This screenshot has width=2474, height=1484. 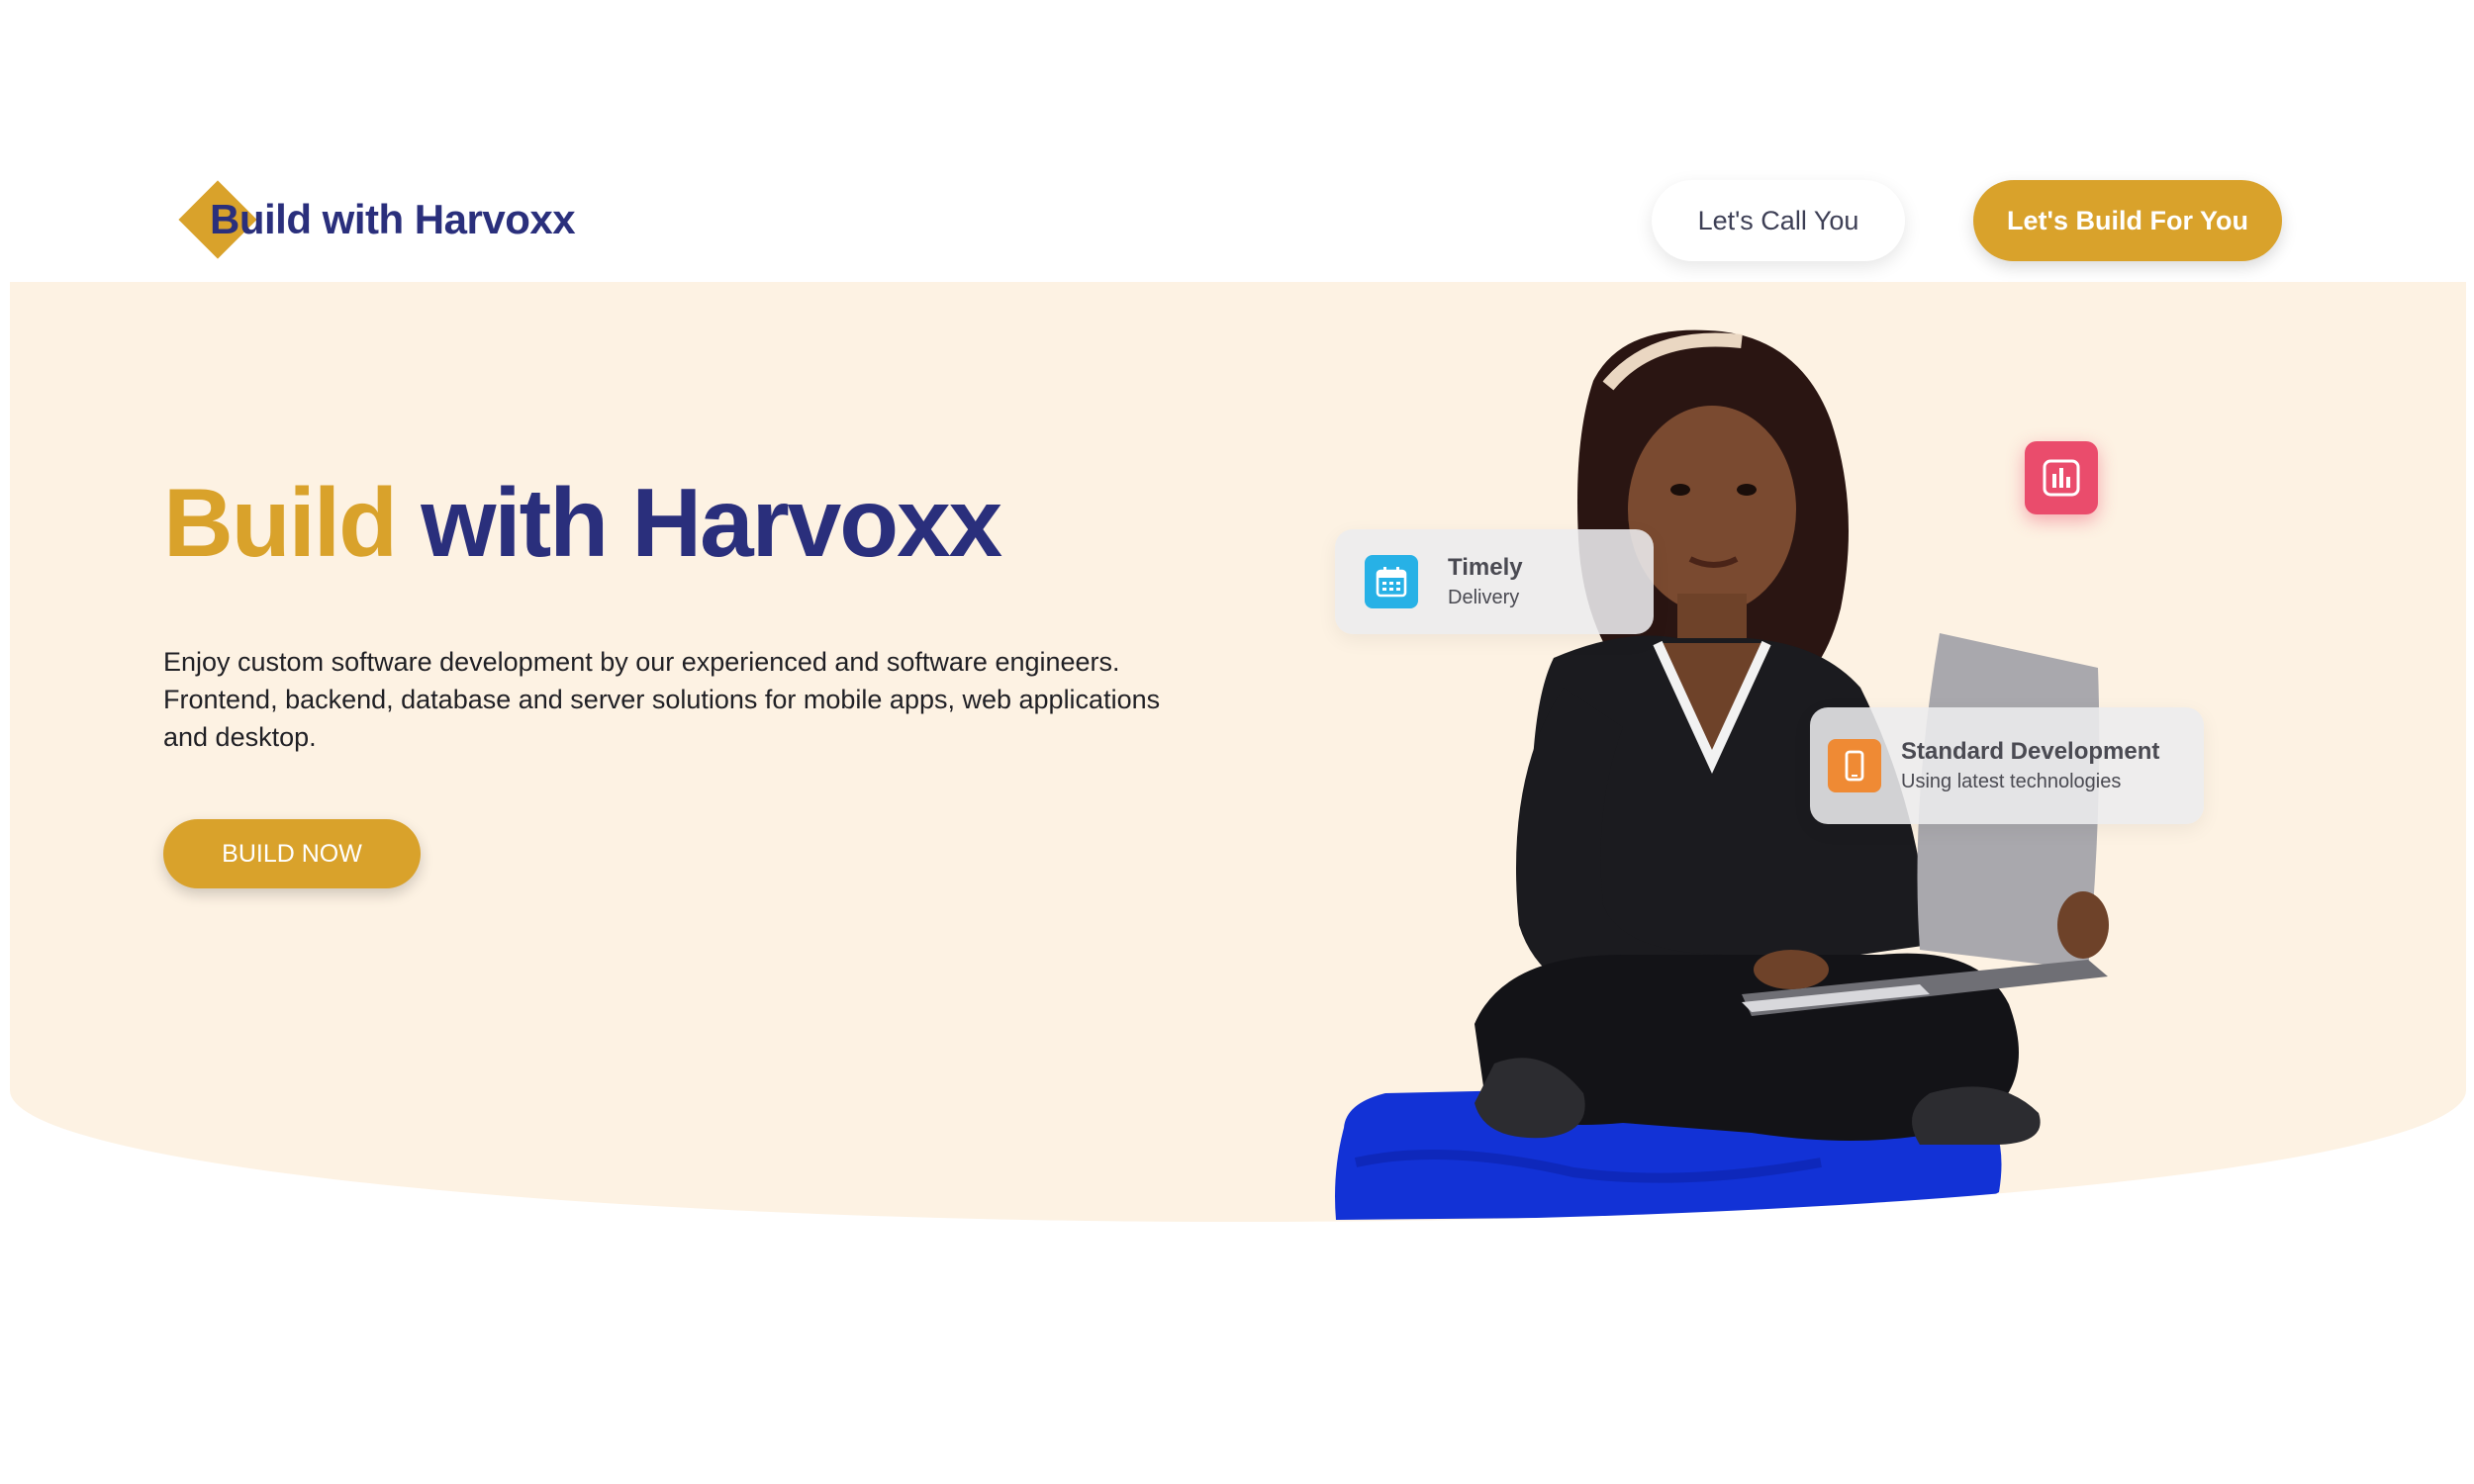 I want to click on calendar-icon, so click(x=1392, y=581).